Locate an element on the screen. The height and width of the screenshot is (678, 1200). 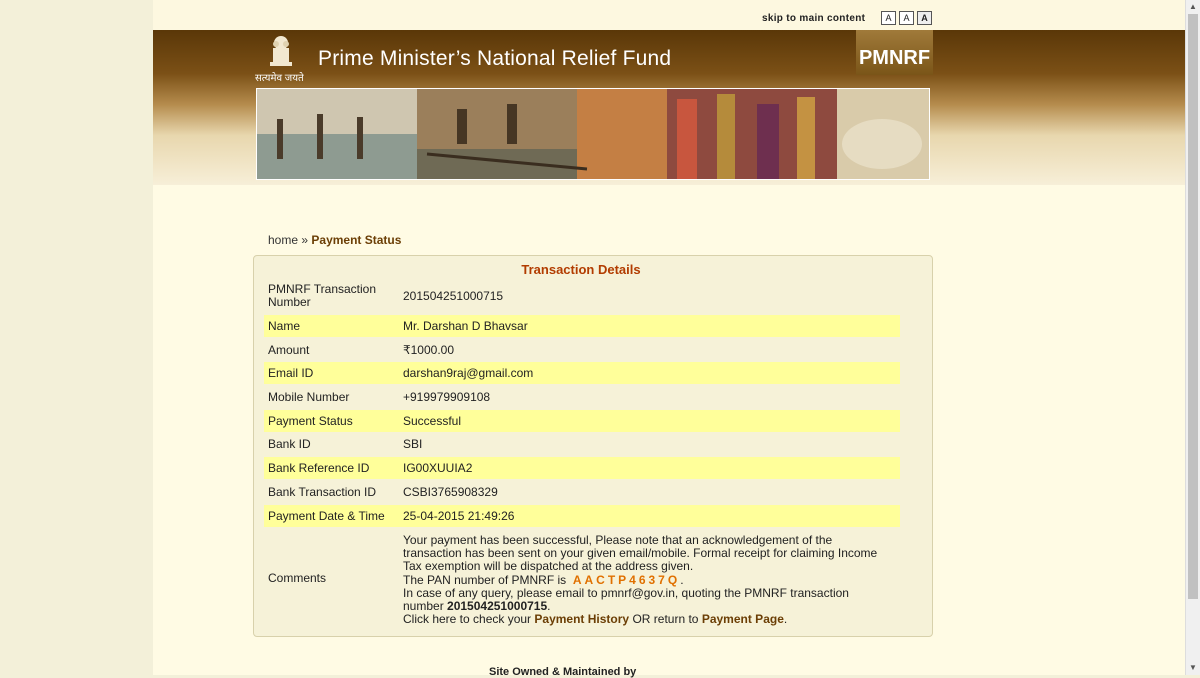
banner-image is located at coordinates (593, 134).